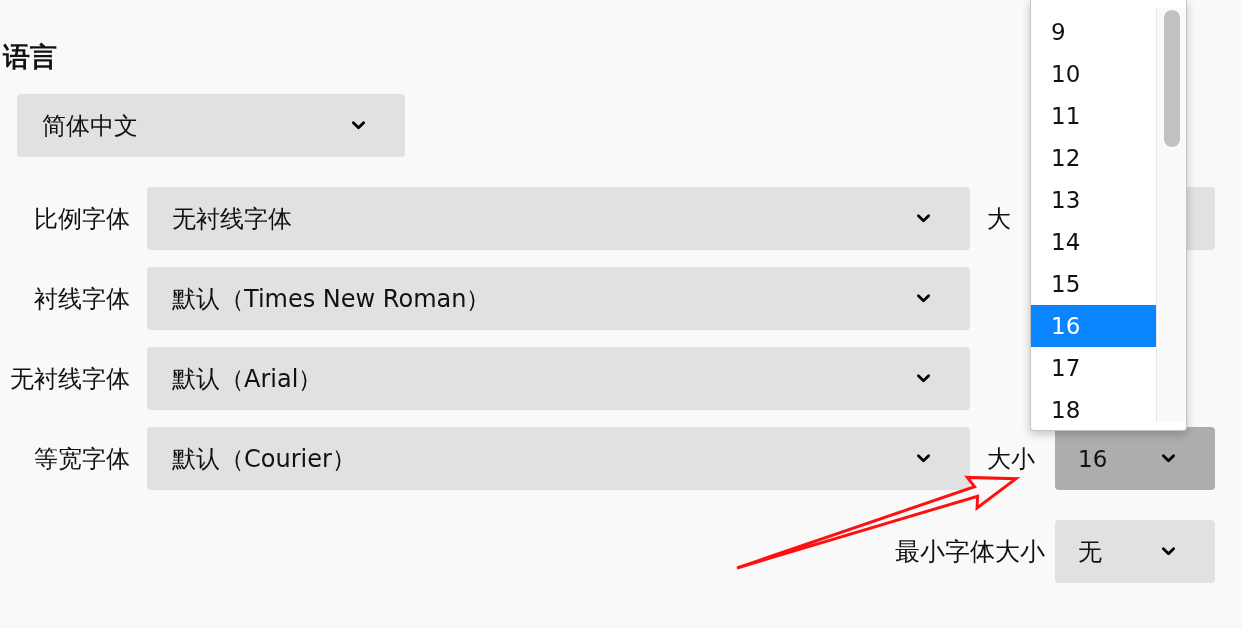 The height and width of the screenshot is (628, 1242). What do you see at coordinates (1094, 158) in the screenshot?
I see `size-option: 12` at bounding box center [1094, 158].